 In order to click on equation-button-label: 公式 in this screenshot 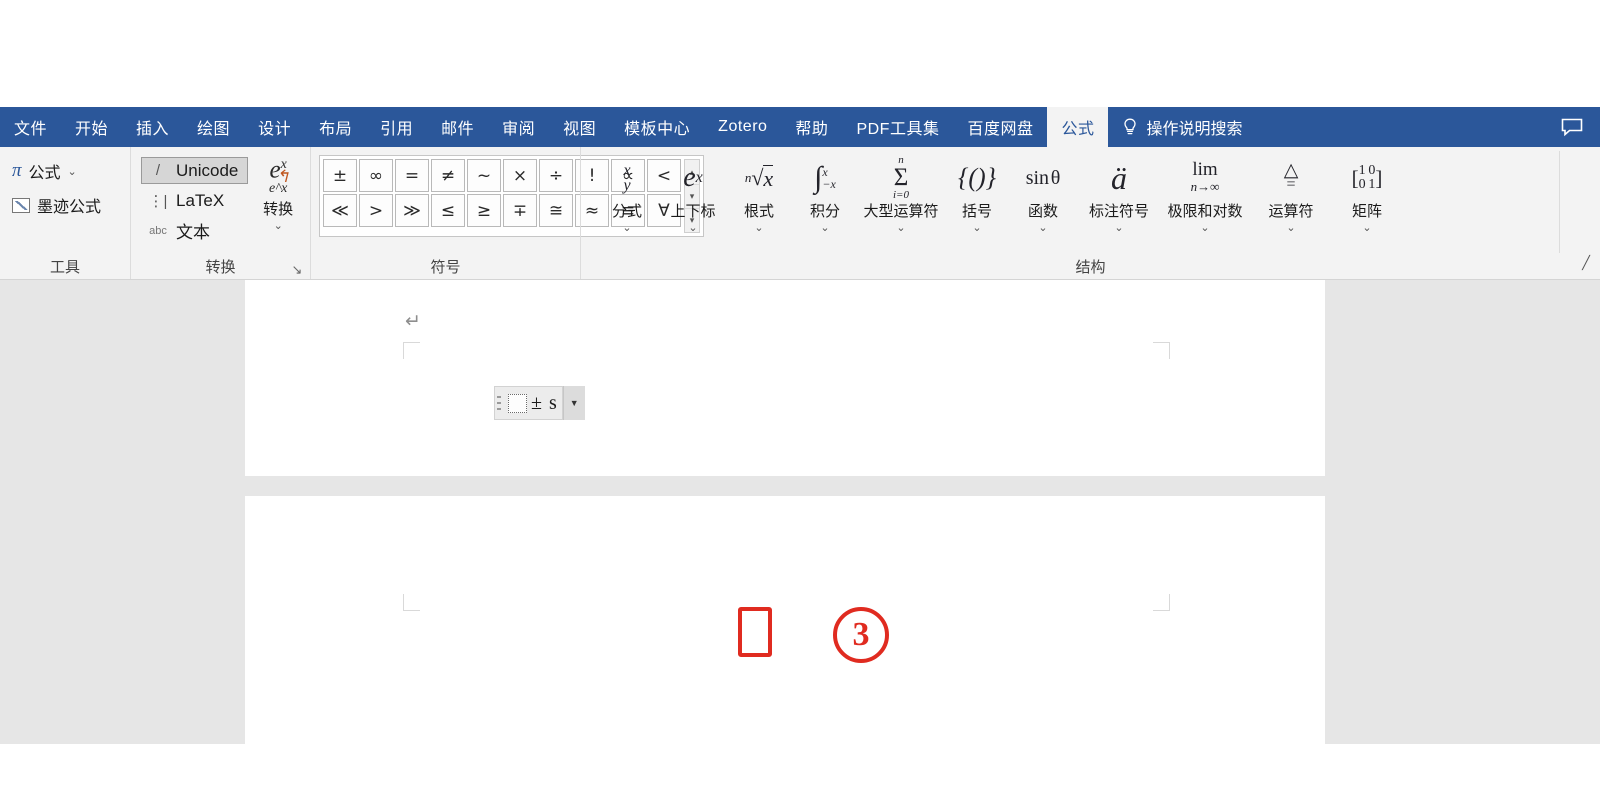, I will do `click(44, 173)`.